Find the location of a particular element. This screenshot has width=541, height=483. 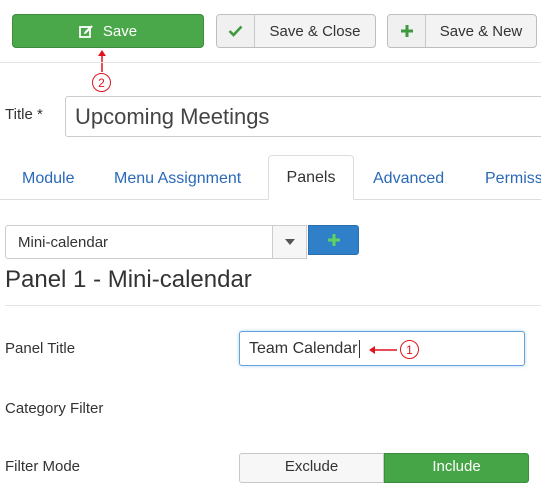

tab-panels: Panels is located at coordinates (311, 177).